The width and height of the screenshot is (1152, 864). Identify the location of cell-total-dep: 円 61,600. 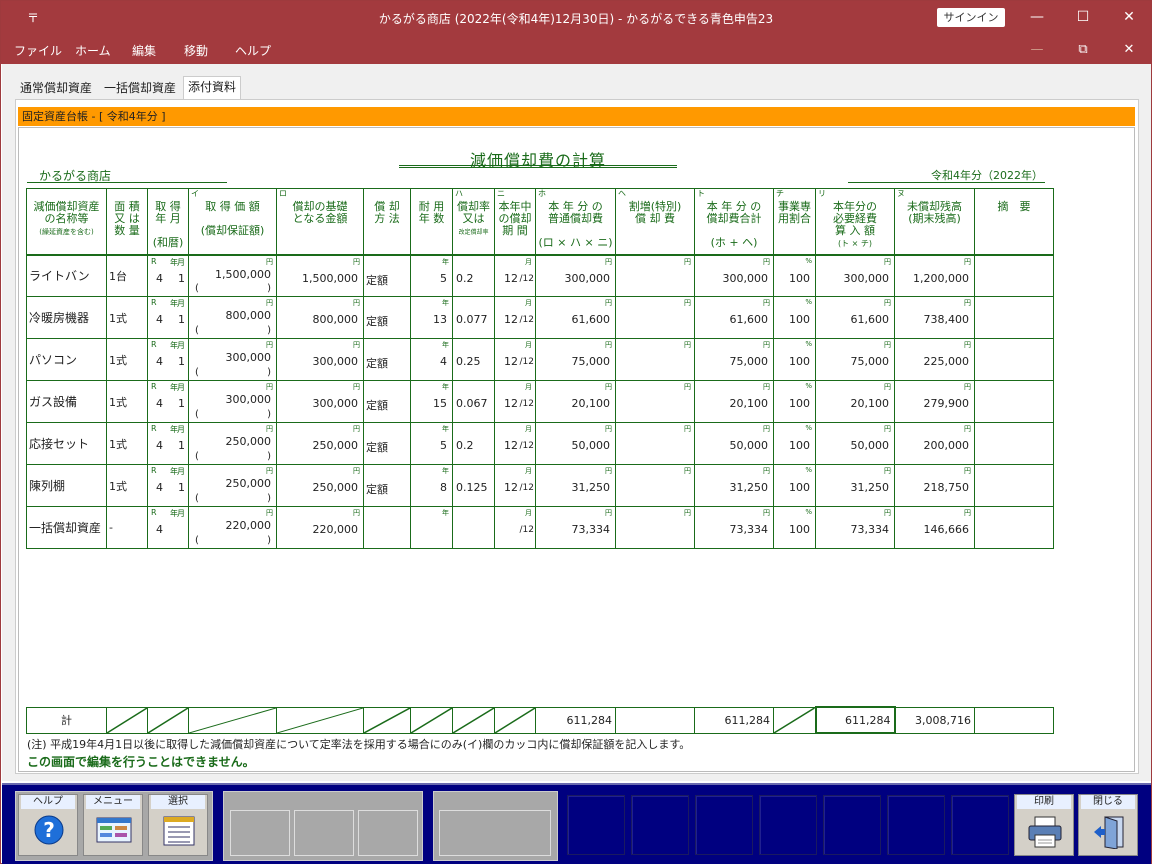
(734, 317).